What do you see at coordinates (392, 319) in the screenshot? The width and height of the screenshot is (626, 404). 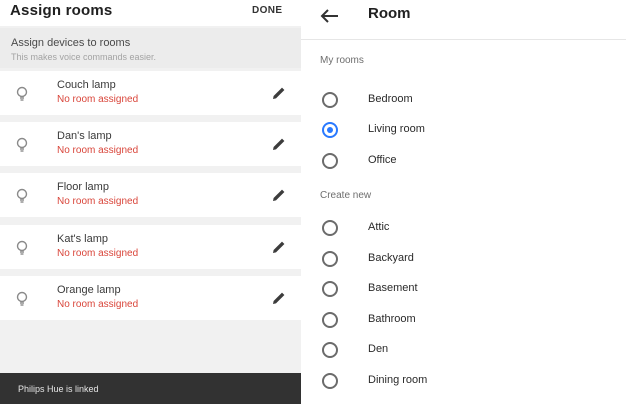 I see `room-option-label: Bathroom` at bounding box center [392, 319].